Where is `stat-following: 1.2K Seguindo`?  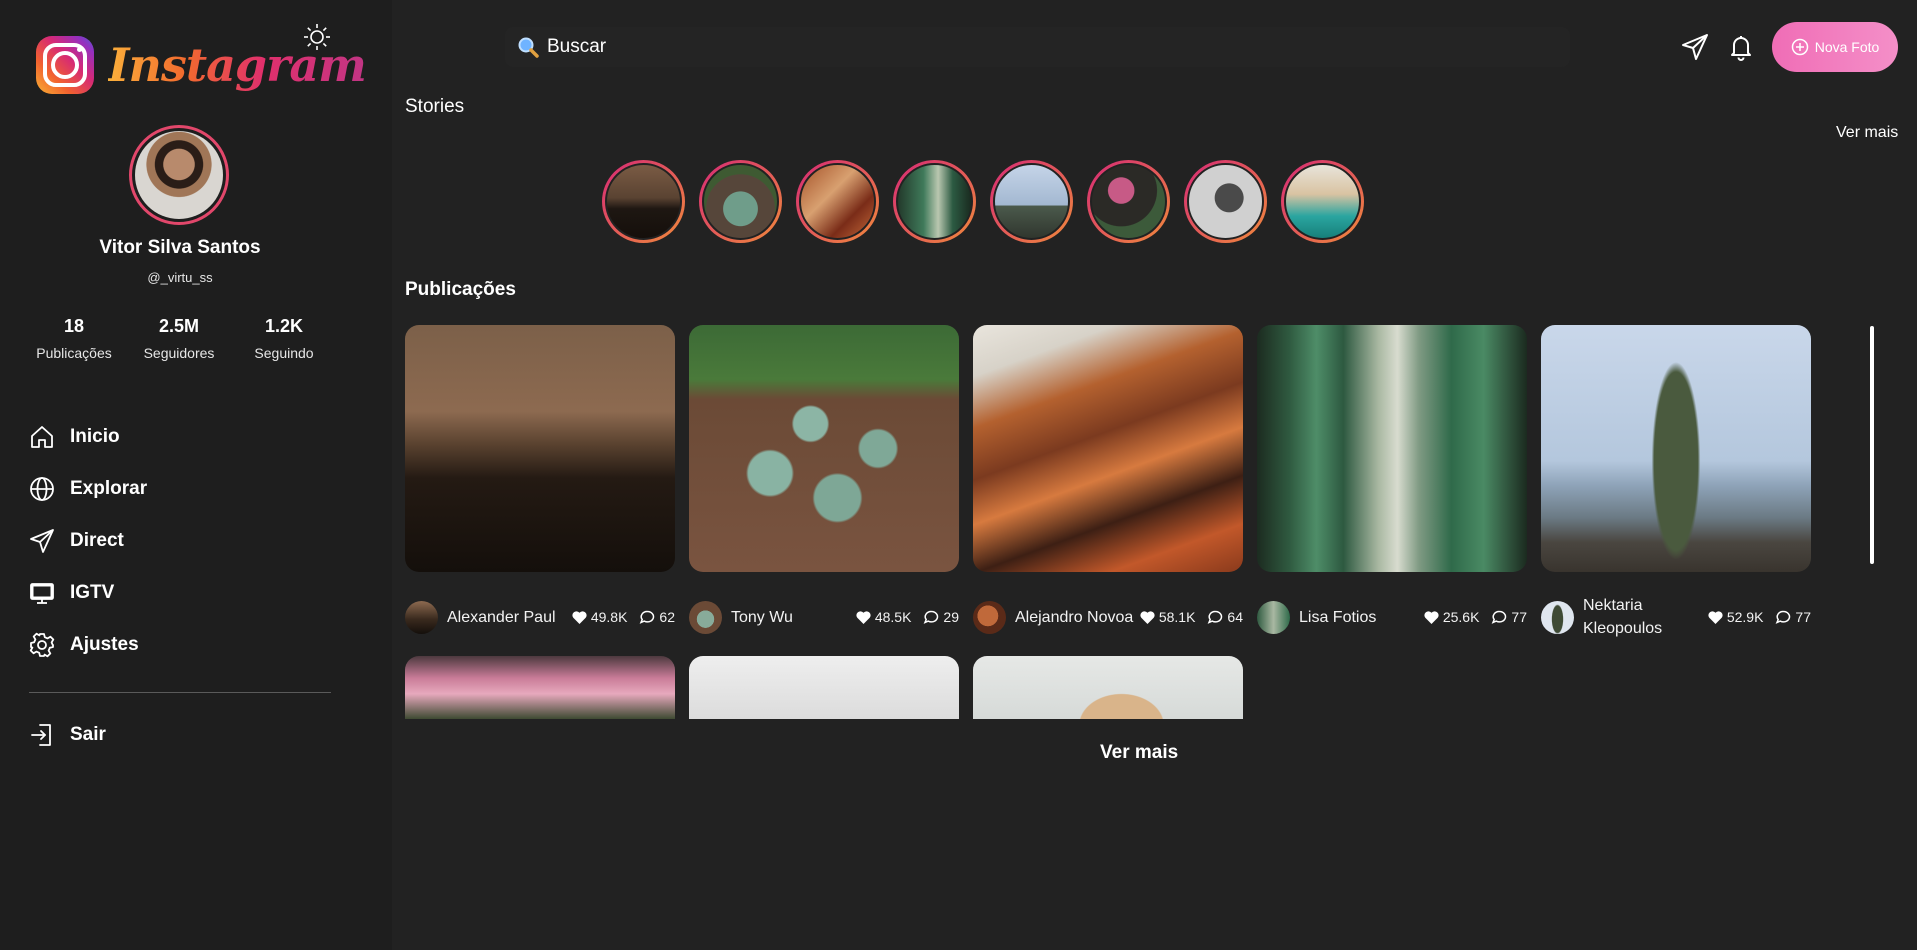
stat-following: 1.2K Seguindo is located at coordinates (284, 338).